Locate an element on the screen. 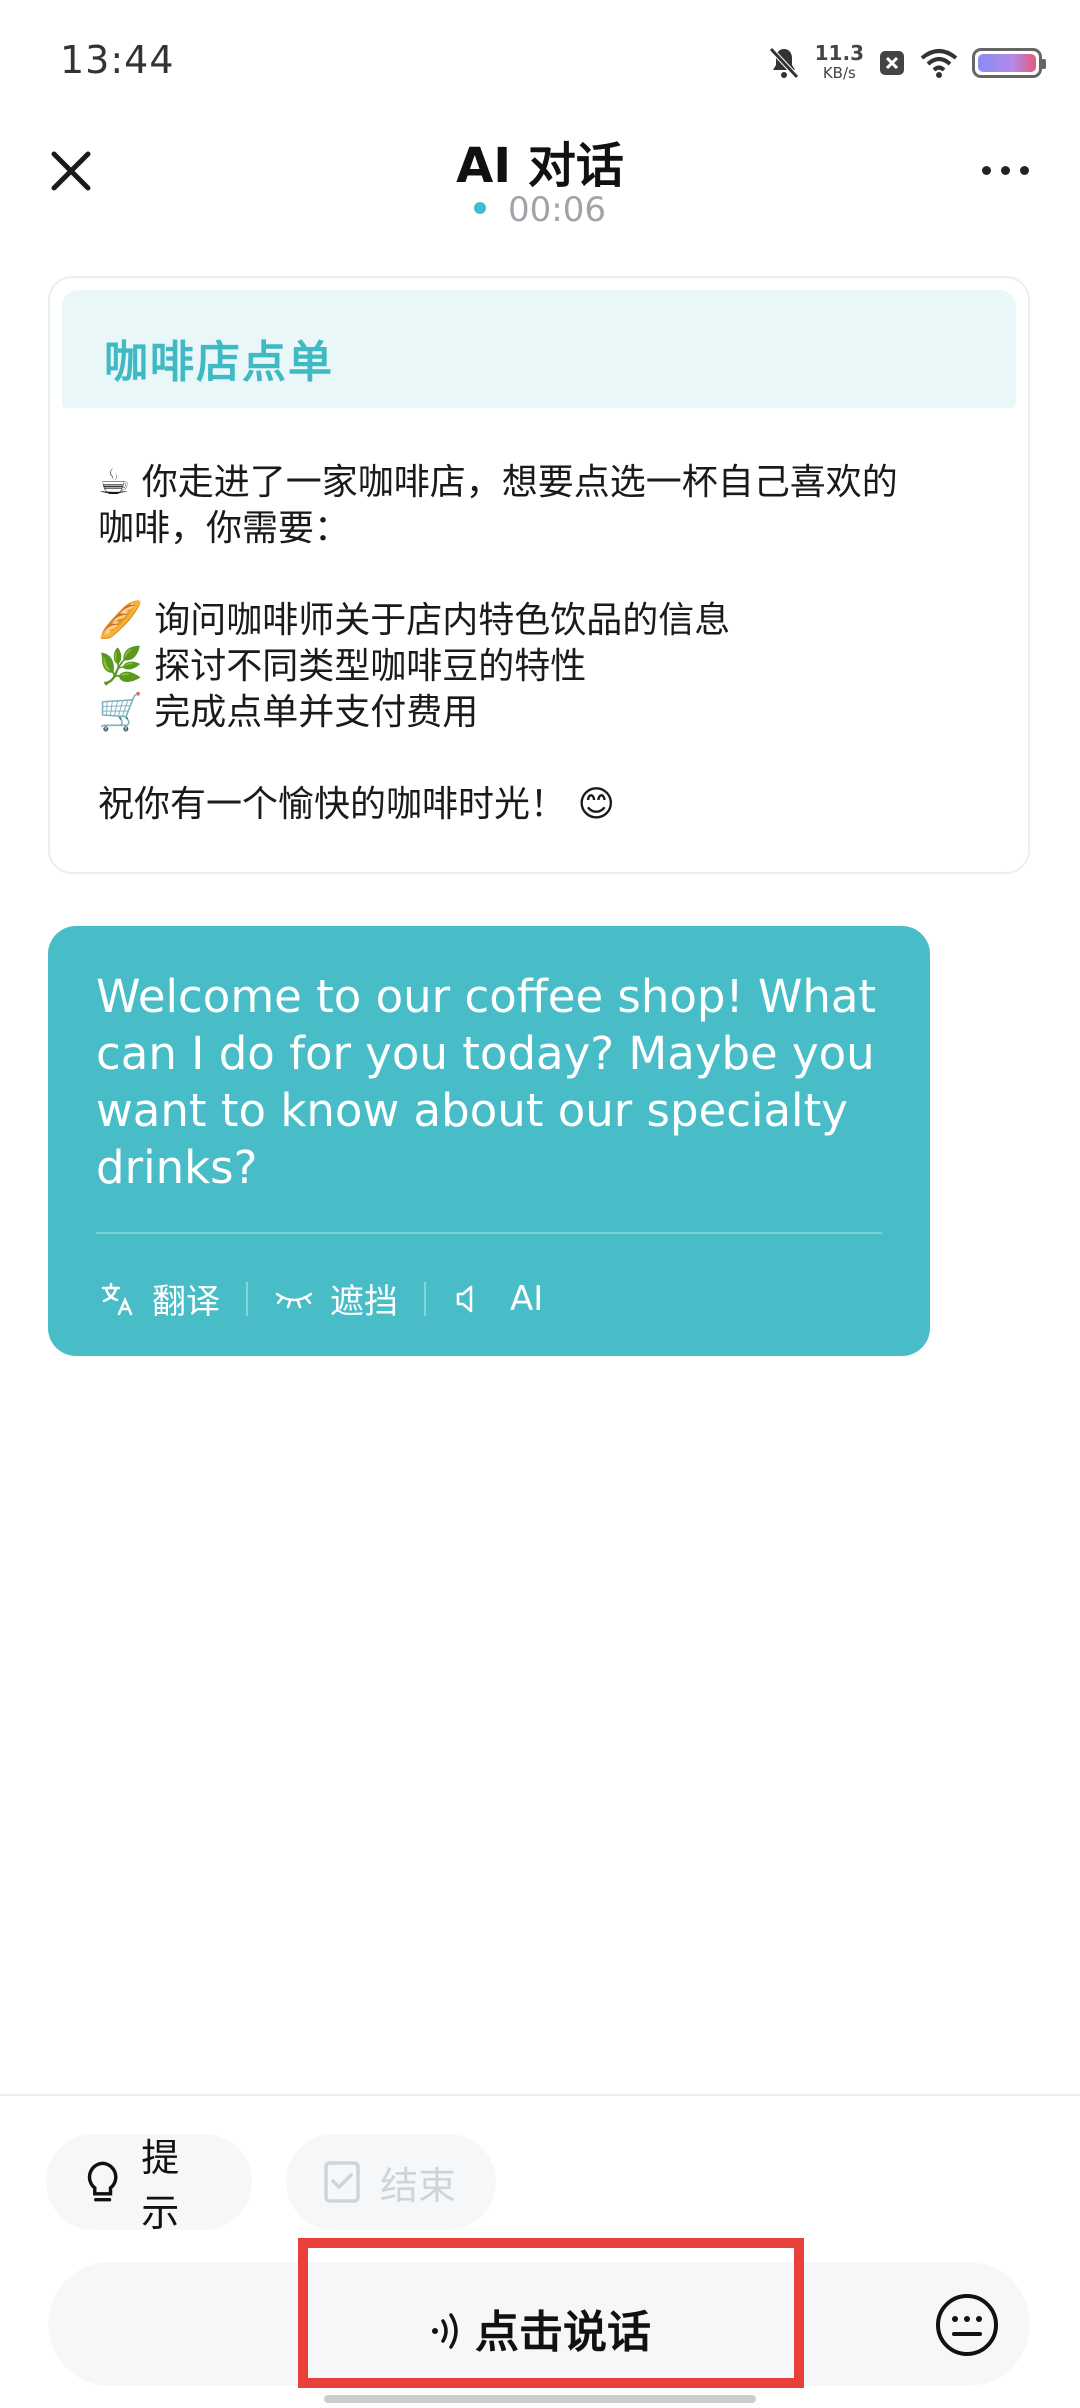 The image size is (1080, 2408). x-square-icon is located at coordinates (892, 63).